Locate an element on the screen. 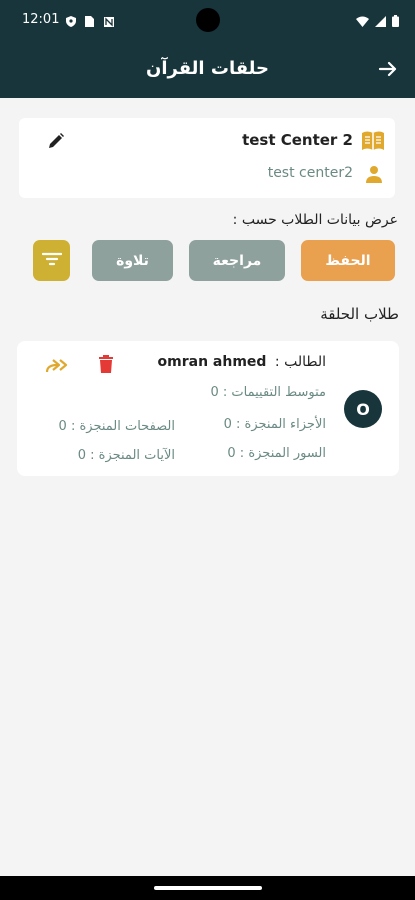 Image resolution: width=415 pixels, height=900 pixels. wifi-icon is located at coordinates (362, 21).